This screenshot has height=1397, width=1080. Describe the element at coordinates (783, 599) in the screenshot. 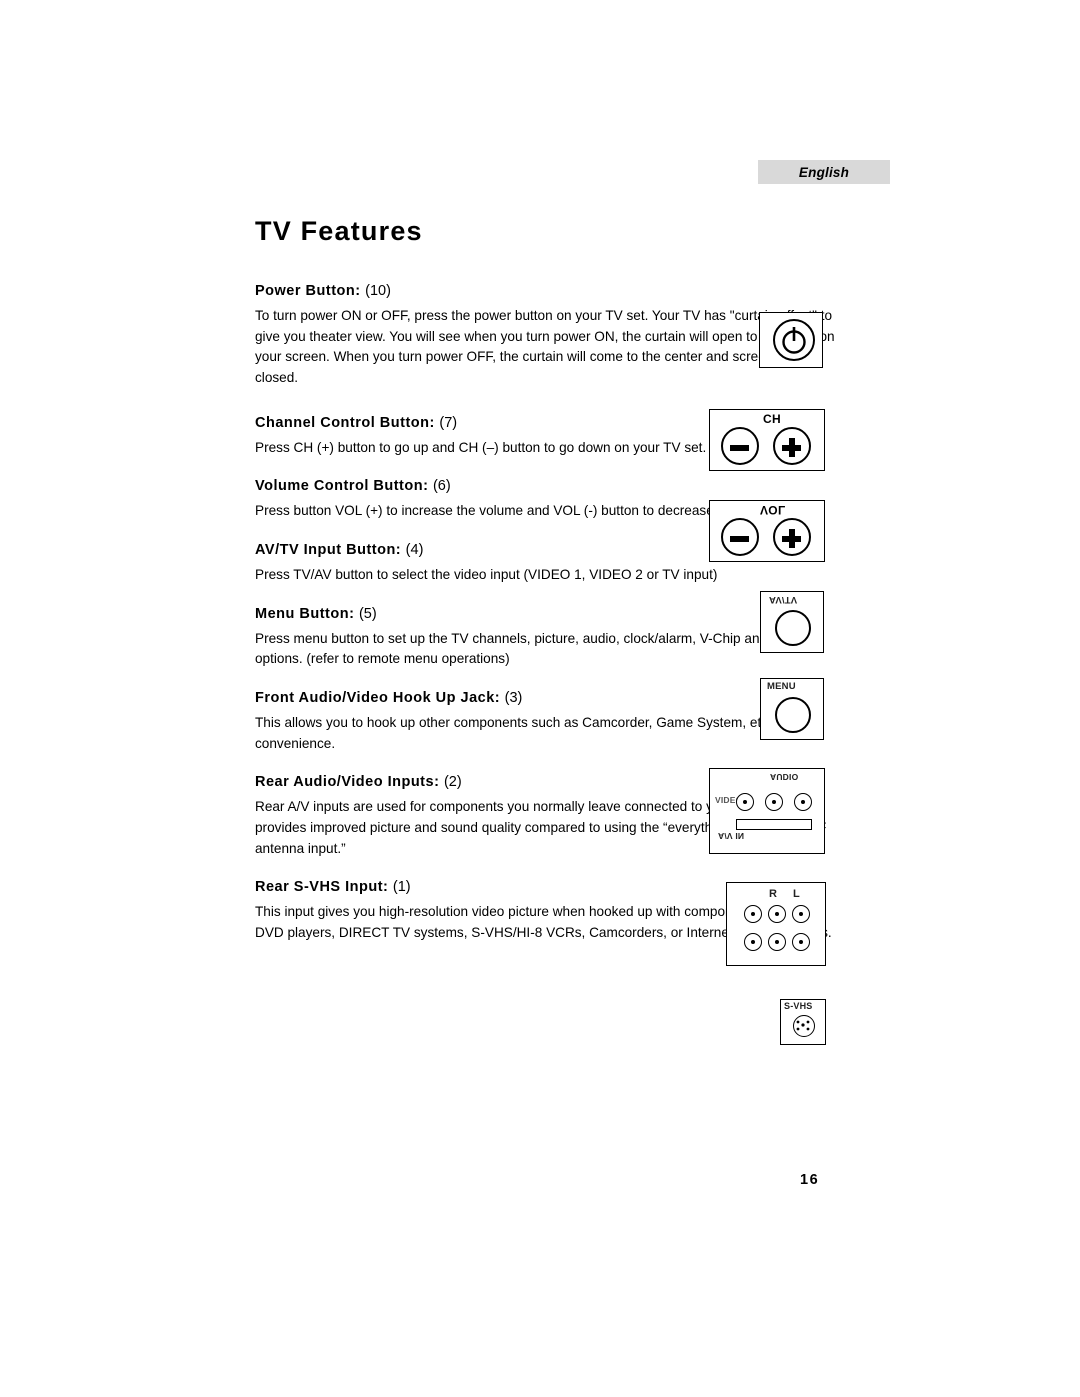

I see `avtv-figure-label: AV/TV` at that location.